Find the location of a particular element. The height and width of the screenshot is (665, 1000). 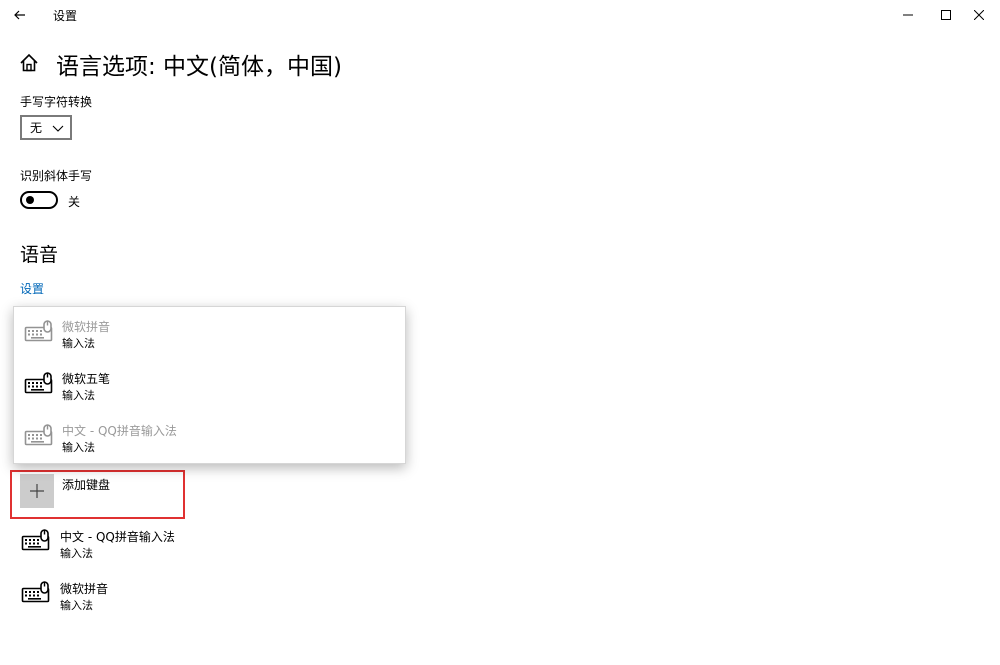

annotation-highlight-box is located at coordinates (97, 494).